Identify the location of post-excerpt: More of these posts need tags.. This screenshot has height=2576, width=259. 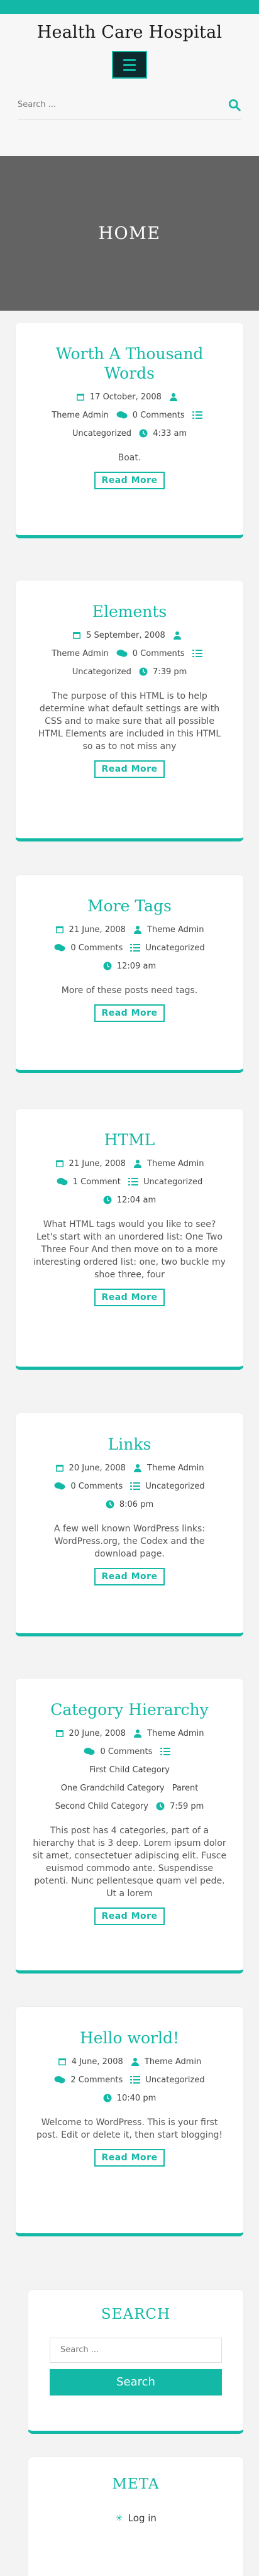
(129, 990).